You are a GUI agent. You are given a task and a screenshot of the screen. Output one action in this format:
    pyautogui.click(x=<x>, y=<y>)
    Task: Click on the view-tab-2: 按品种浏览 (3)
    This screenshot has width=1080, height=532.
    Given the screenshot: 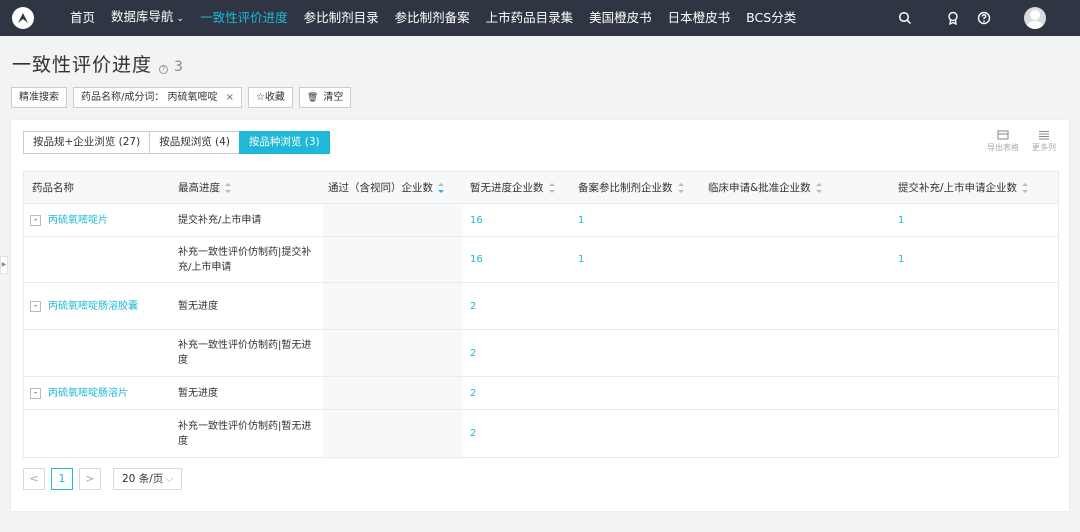 What is the action you would take?
    pyautogui.click(x=284, y=142)
    